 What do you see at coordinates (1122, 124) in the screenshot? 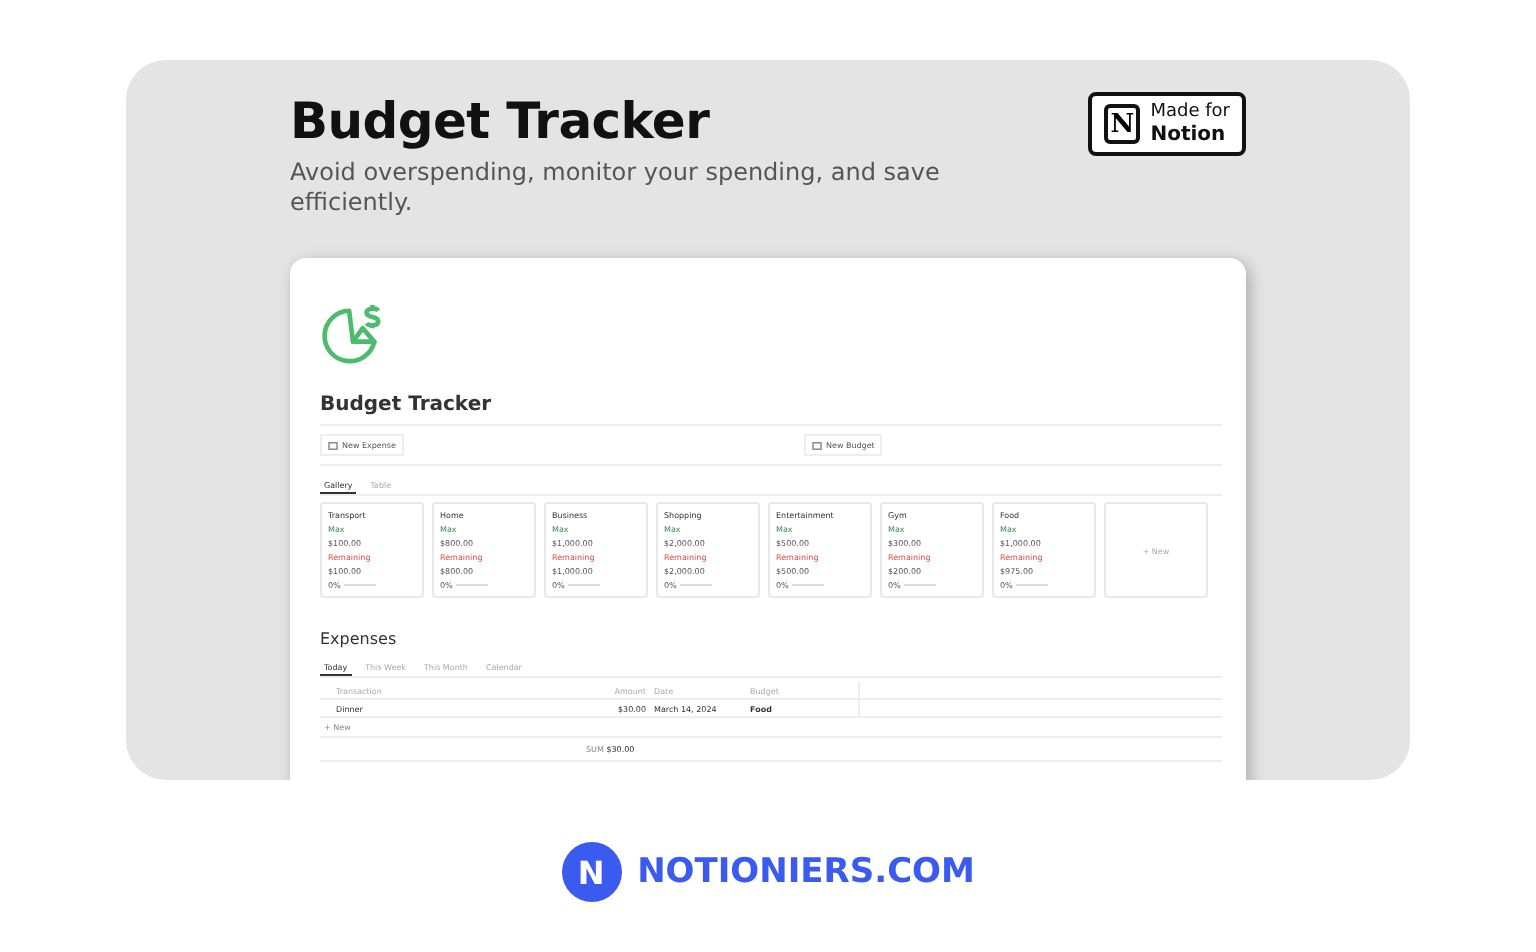
I see `logo-icon: N` at bounding box center [1122, 124].